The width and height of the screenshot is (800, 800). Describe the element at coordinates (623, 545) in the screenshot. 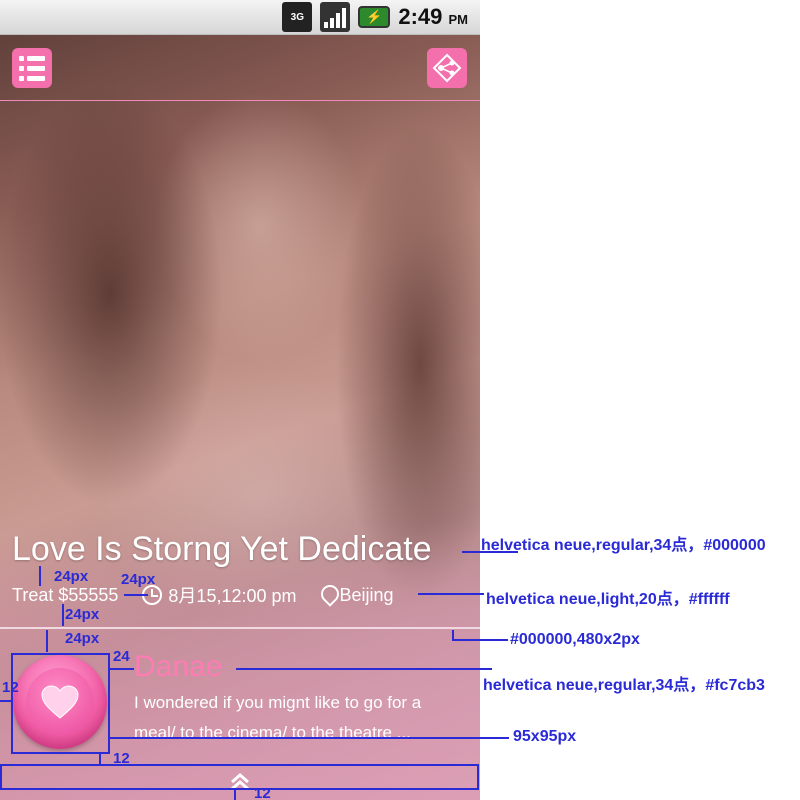

I see `annotation-title-spec: helvetica neue,regular,34点，#000000` at that location.